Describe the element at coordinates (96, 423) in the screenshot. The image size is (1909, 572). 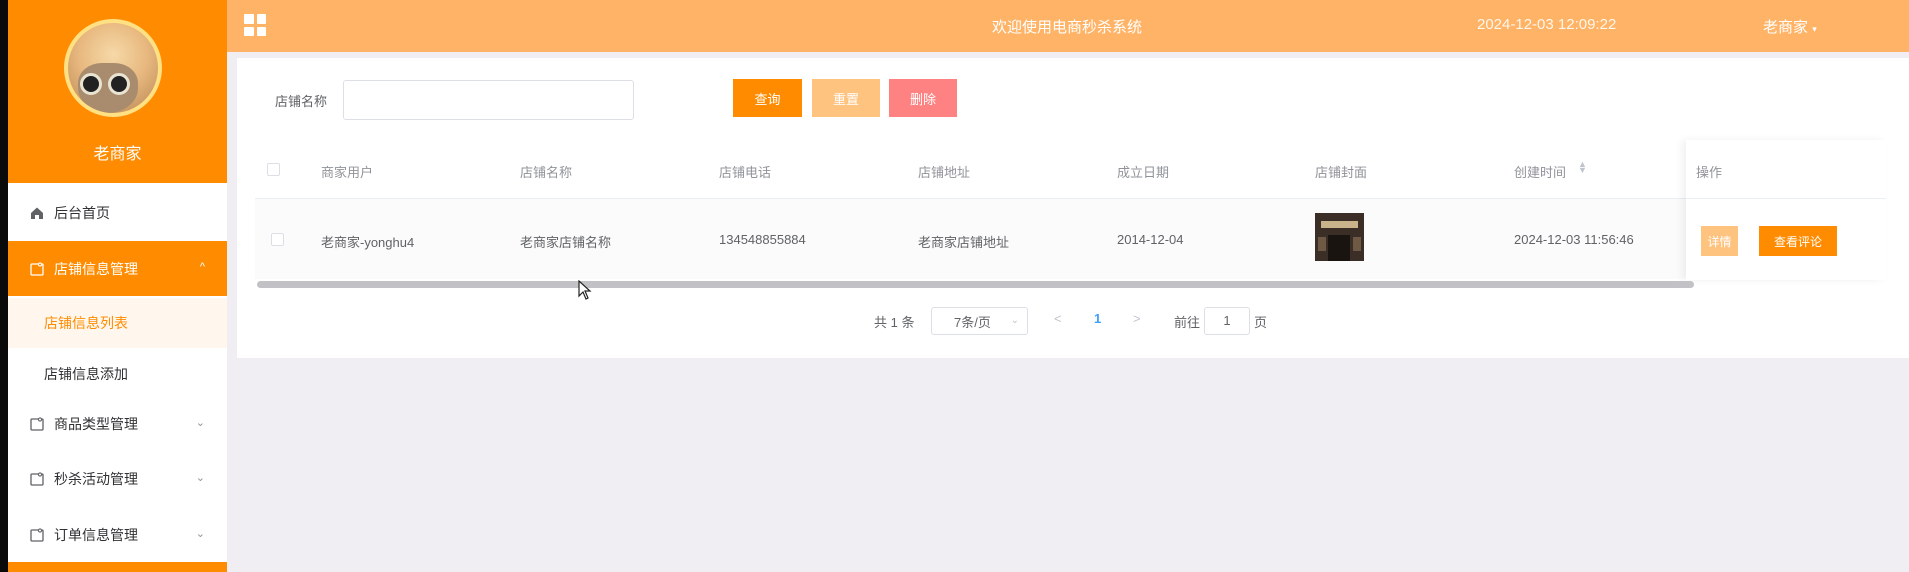
I see `sidebar-item-label: 商品类型管理` at that location.